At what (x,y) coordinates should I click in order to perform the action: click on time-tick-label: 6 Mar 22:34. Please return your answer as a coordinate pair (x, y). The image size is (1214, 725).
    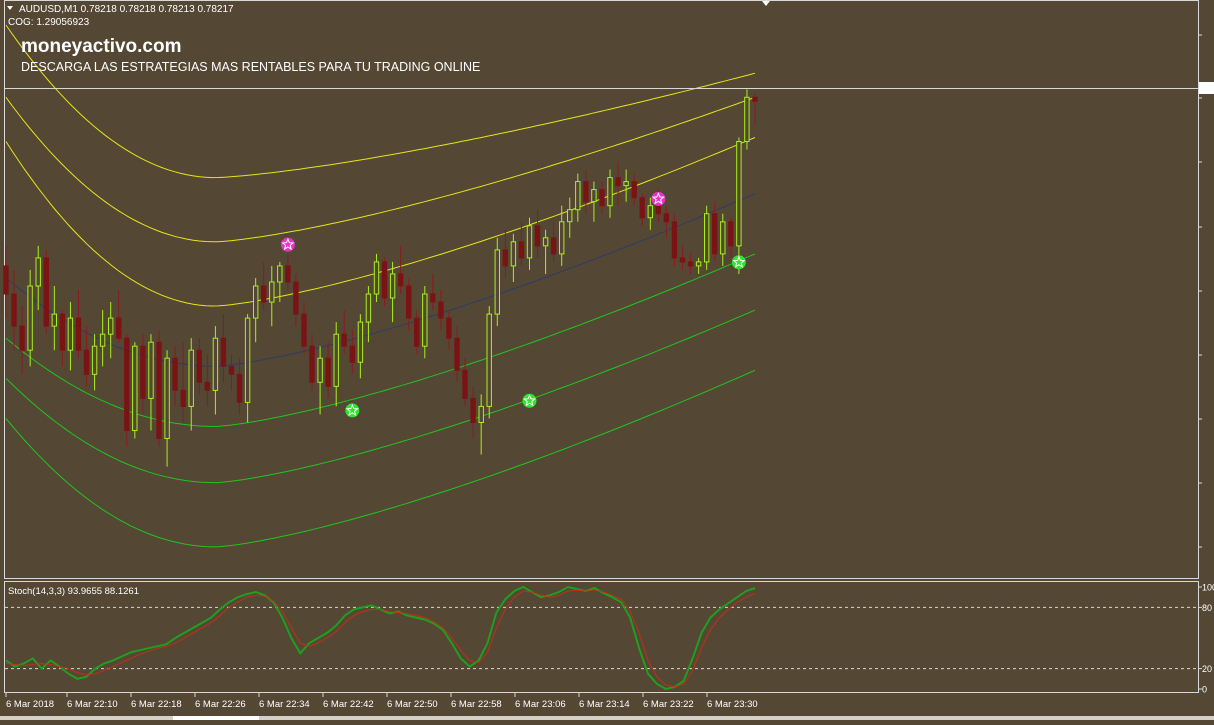
    Looking at the image, I should click on (284, 704).